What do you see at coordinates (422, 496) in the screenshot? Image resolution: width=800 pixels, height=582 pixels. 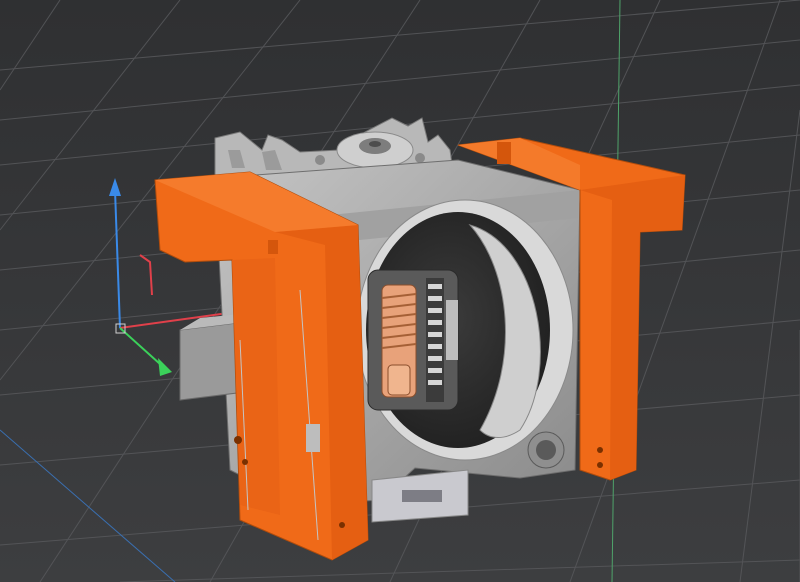 I see `bottom-mount-slot` at bounding box center [422, 496].